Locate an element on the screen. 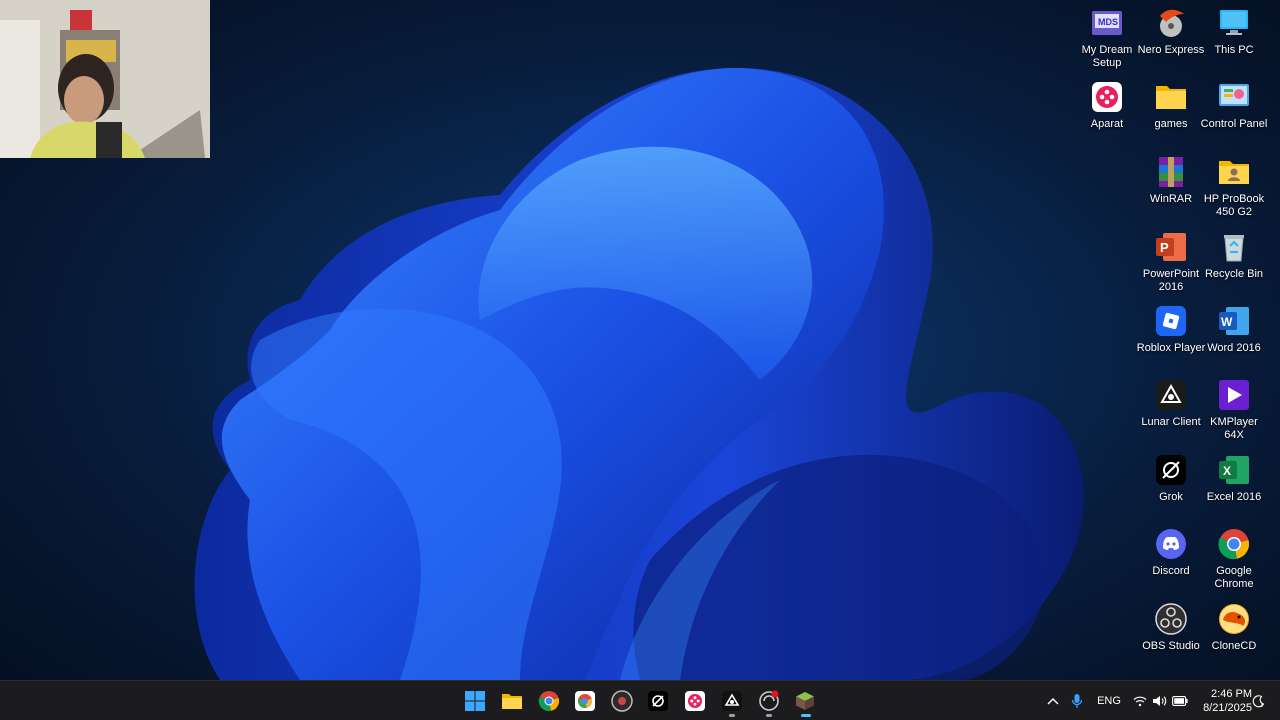 The width and height of the screenshot is (1280, 720). desktop-shortcut-label: Aparat is located at coordinates (1107, 124).